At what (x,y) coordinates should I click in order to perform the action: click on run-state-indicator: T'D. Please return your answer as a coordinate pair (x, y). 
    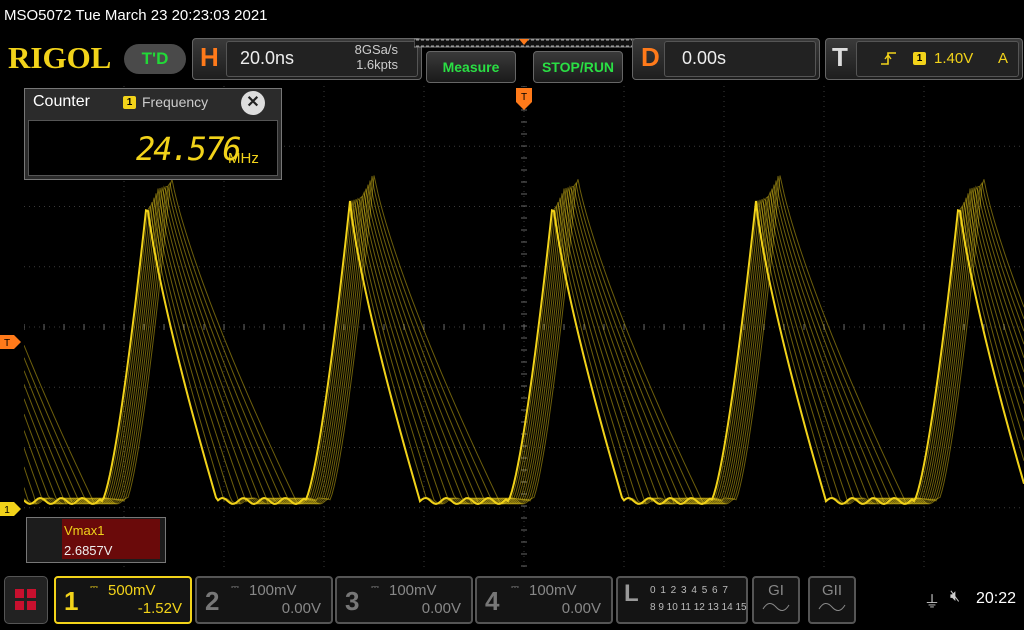
    Looking at the image, I should click on (155, 59).